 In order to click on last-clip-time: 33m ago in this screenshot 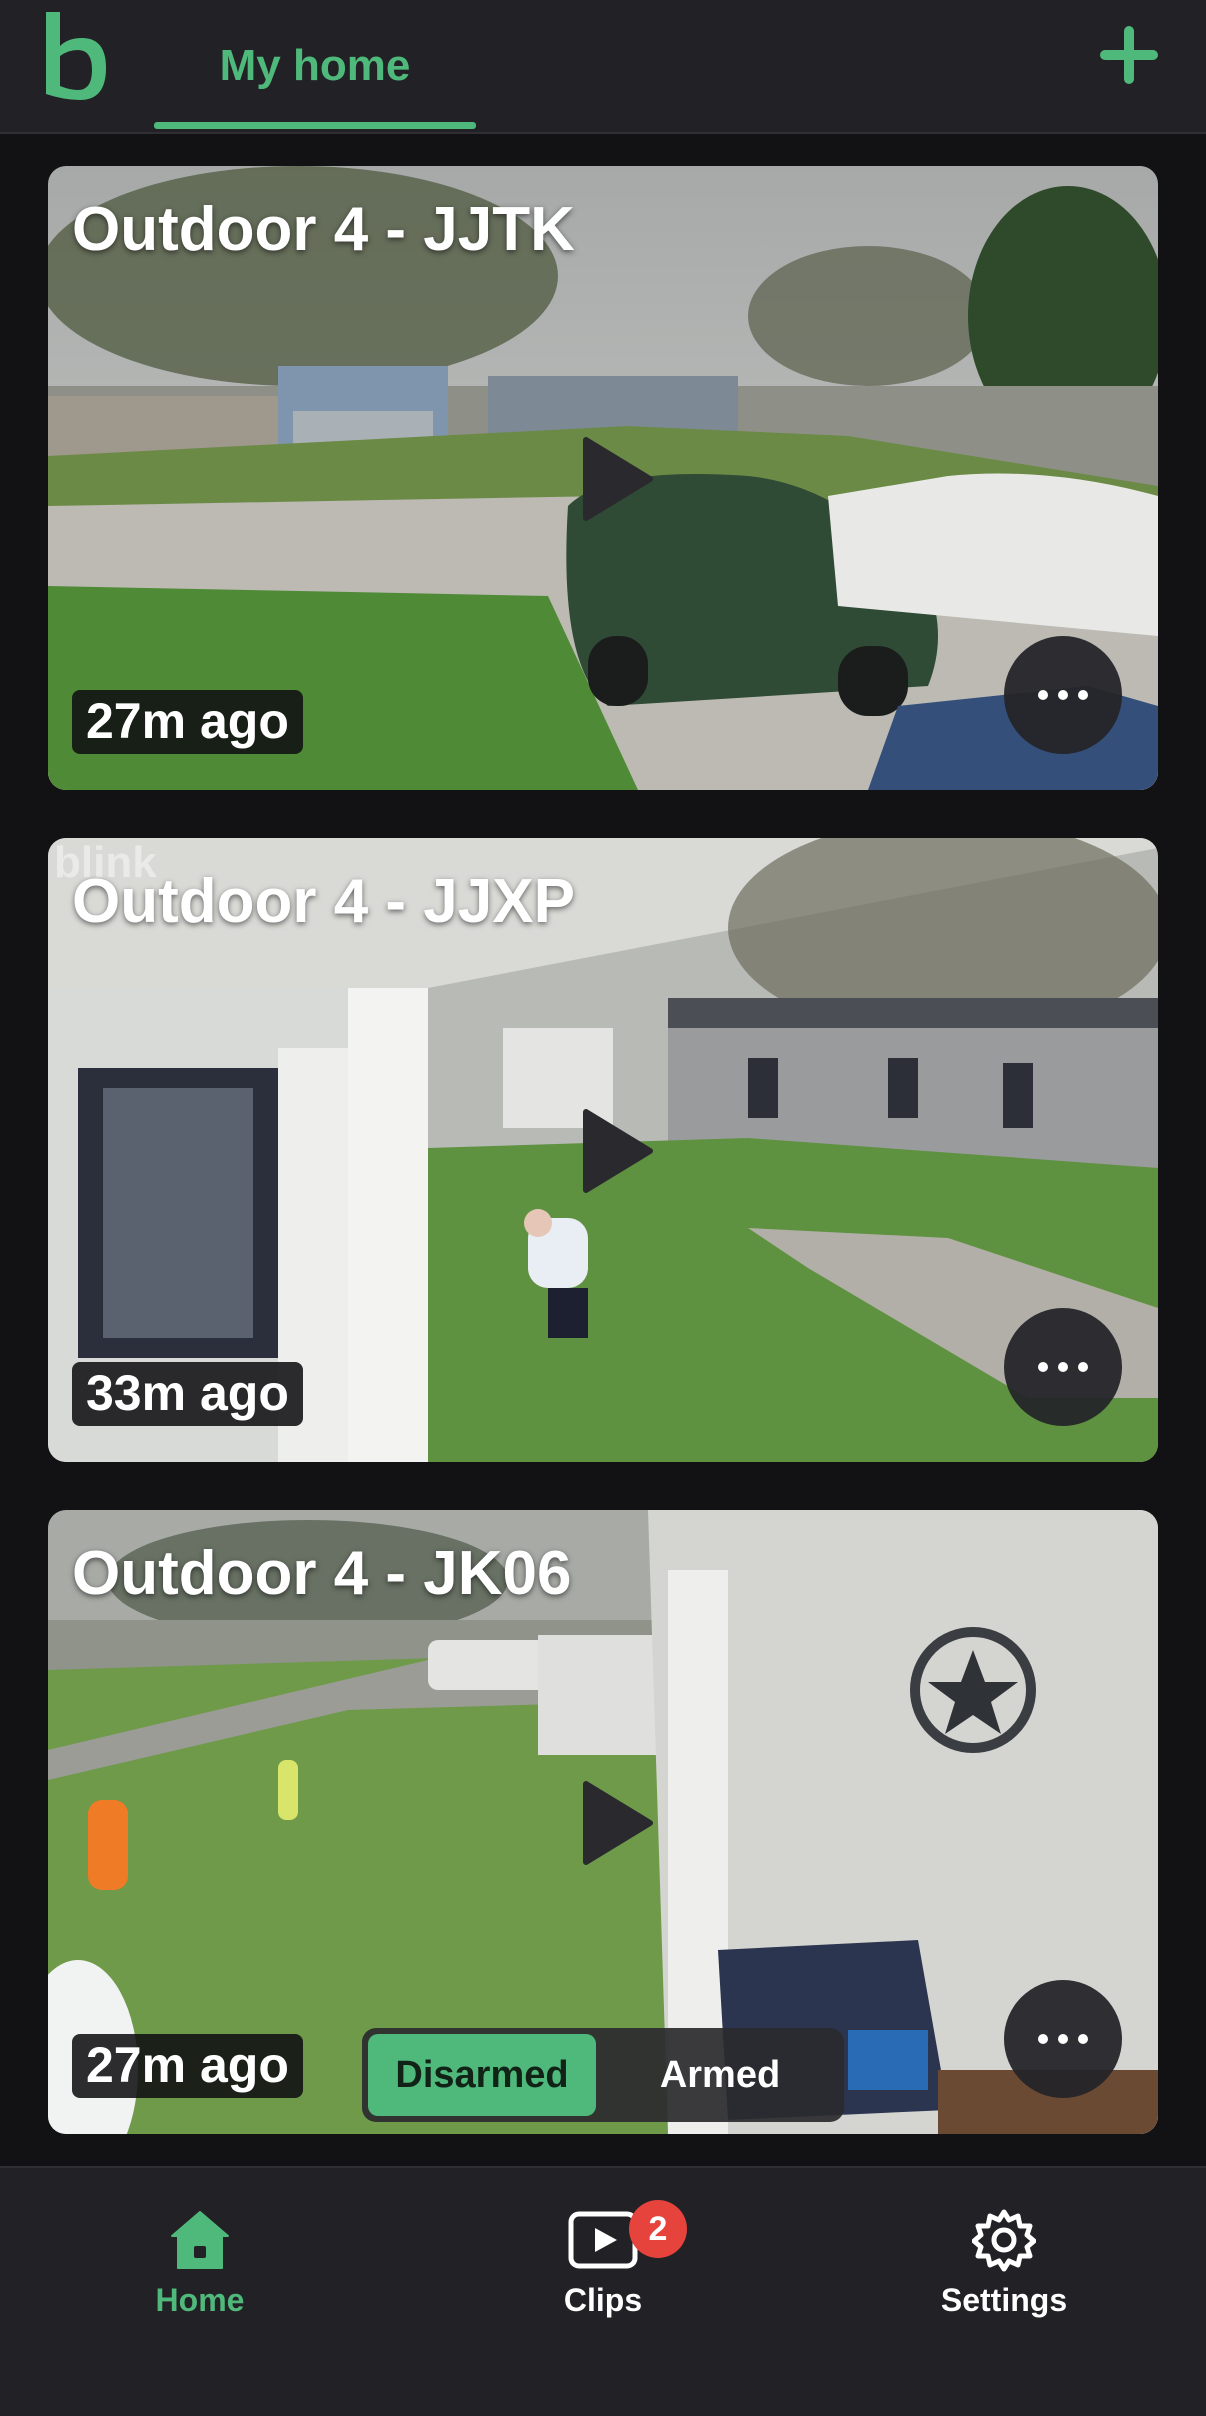, I will do `click(187, 1394)`.